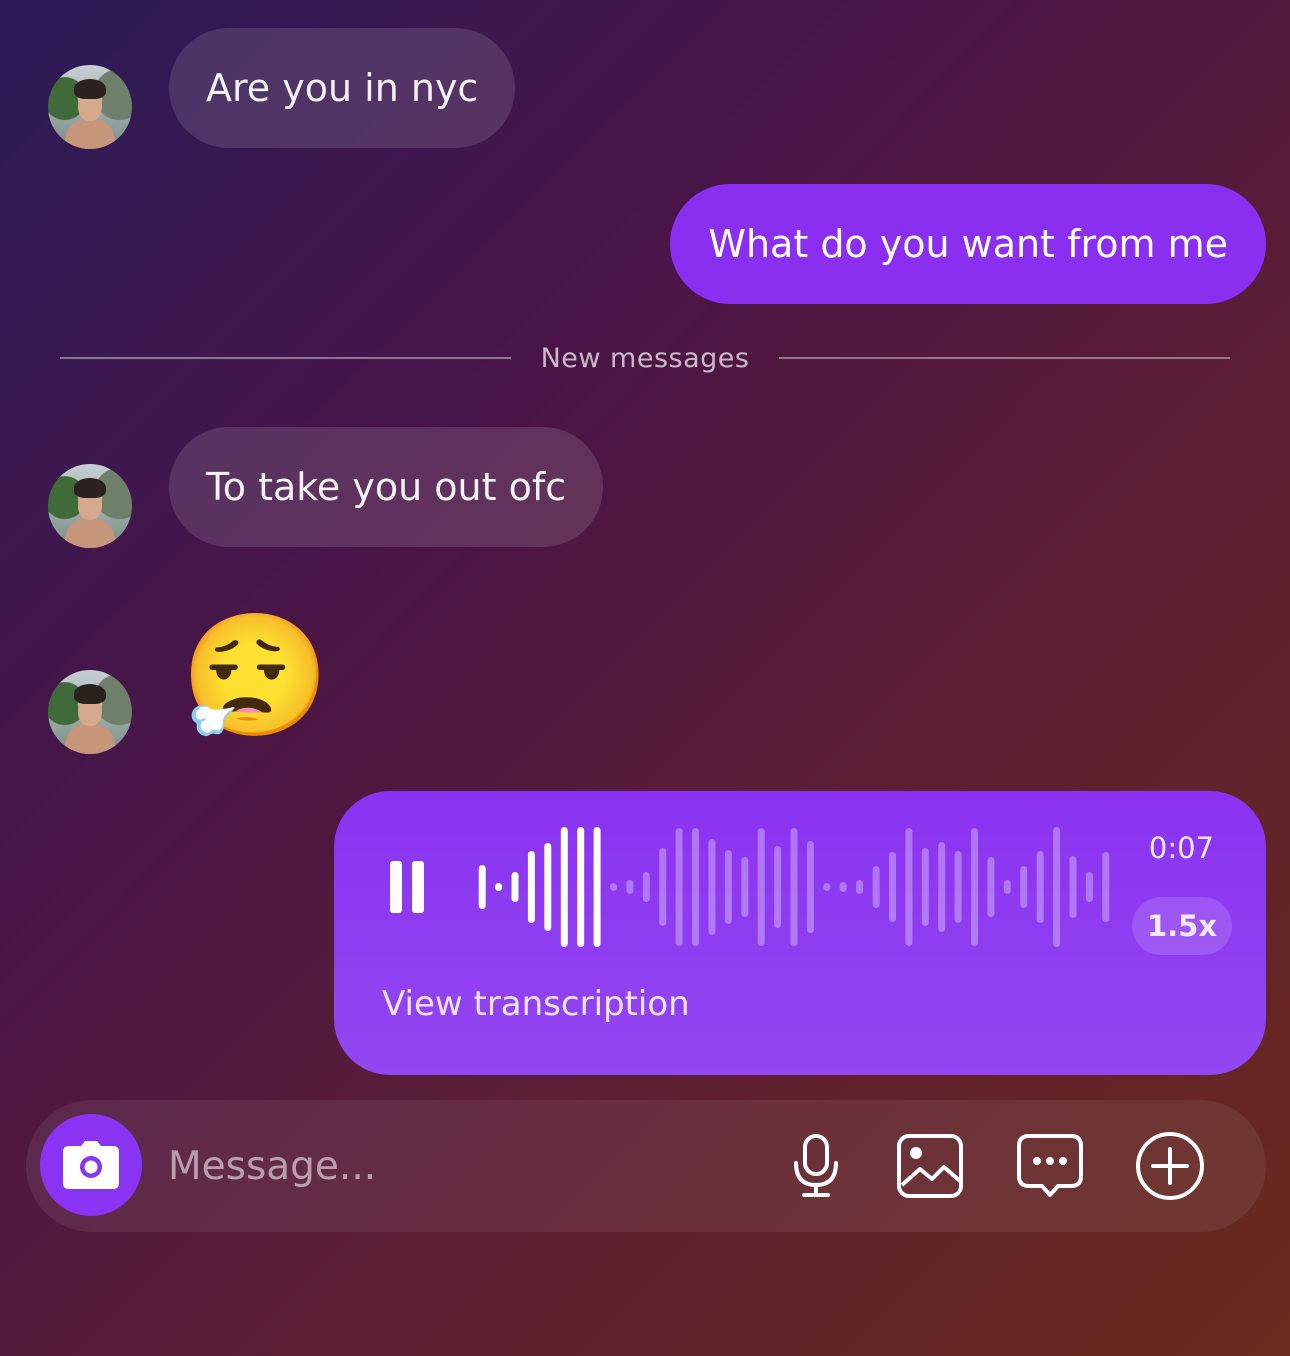  I want to click on voice-record-button, so click(816, 1166).